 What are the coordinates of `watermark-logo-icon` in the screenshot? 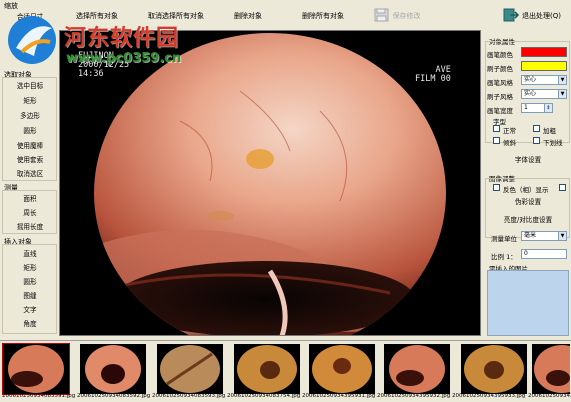 It's located at (32, 40).